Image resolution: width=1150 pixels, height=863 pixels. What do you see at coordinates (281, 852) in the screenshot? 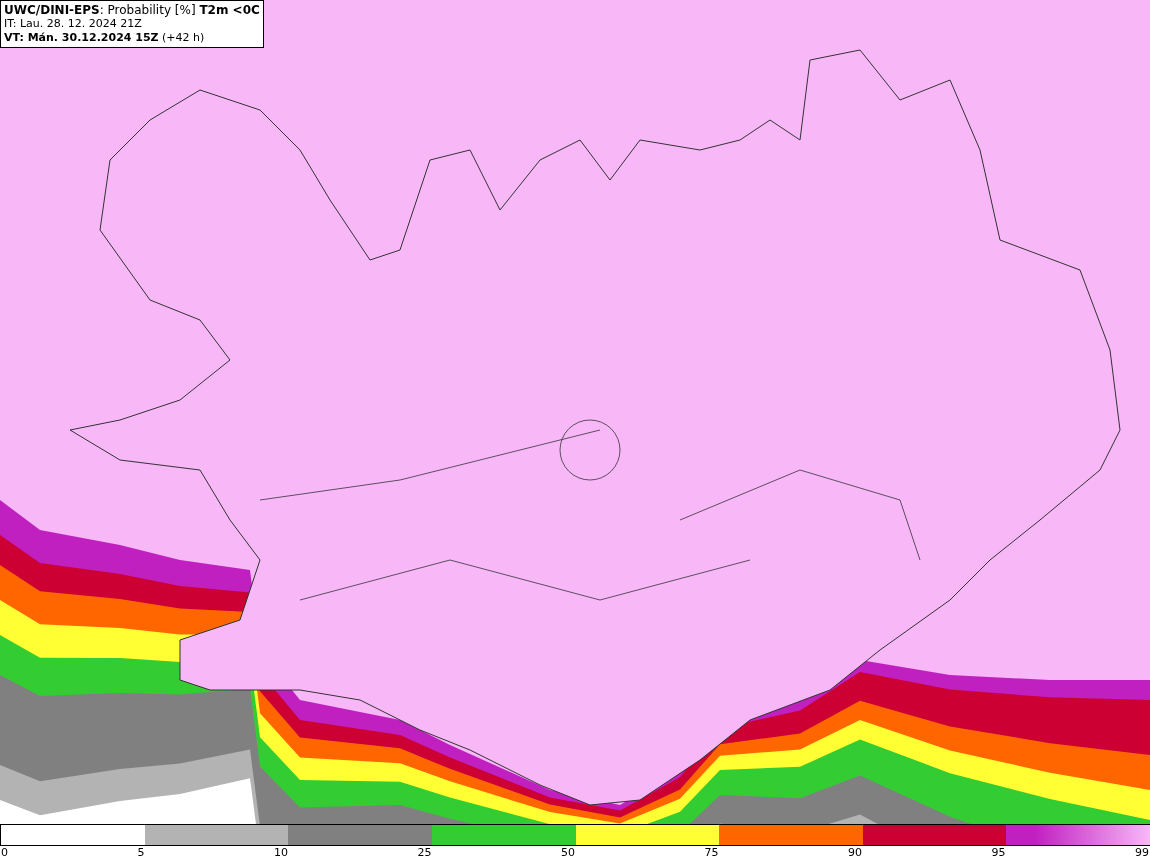
I see `legend-tick: 10` at bounding box center [281, 852].